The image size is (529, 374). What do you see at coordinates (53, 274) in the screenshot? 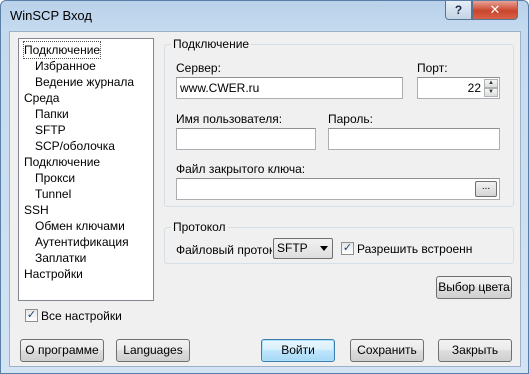
I see `tree-item: Настройки` at bounding box center [53, 274].